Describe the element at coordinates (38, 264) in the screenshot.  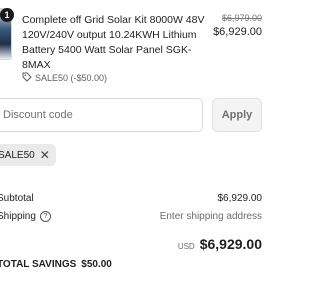
I see `savings-label: TOTAL SAVINGS` at that location.